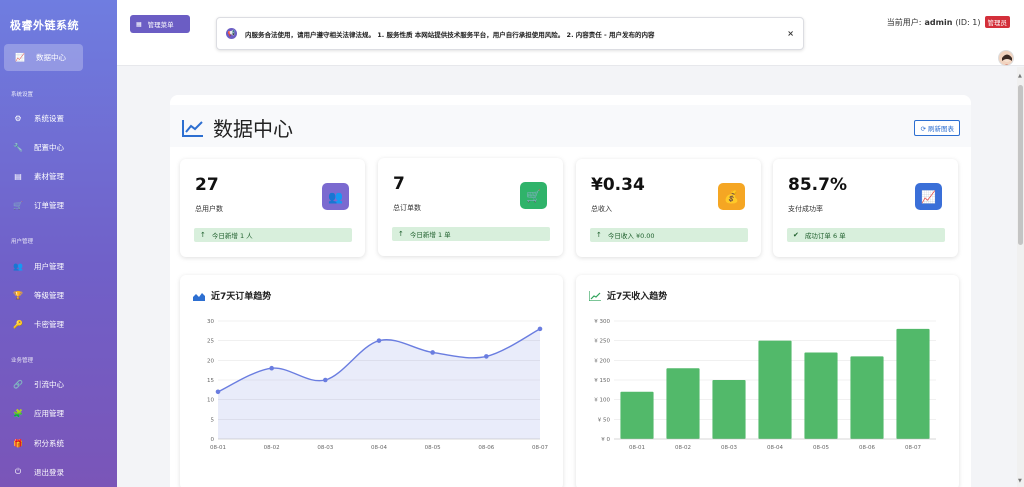 This screenshot has width=1024, height=487. Describe the element at coordinates (1020, 165) in the screenshot. I see `scrollbar-thumb` at that location.